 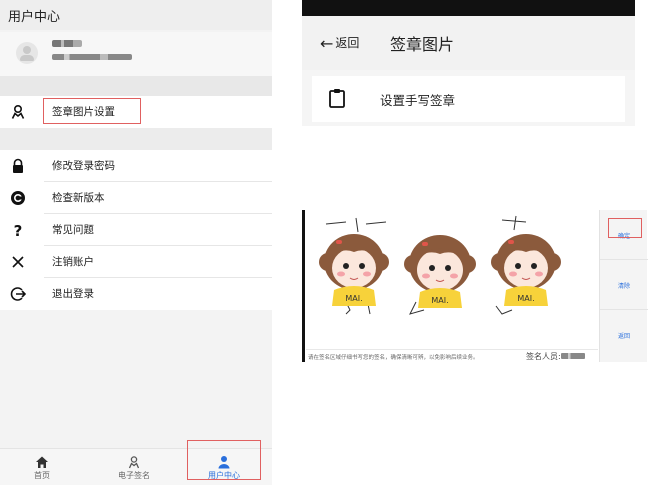 I want to click on menu-item-logout: 退出登录, so click(x=136, y=294).